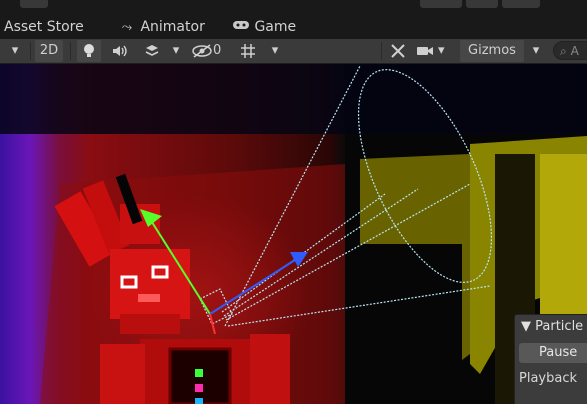 The height and width of the screenshot is (404, 587). What do you see at coordinates (241, 28) in the screenshot?
I see `gamepad-icon` at bounding box center [241, 28].